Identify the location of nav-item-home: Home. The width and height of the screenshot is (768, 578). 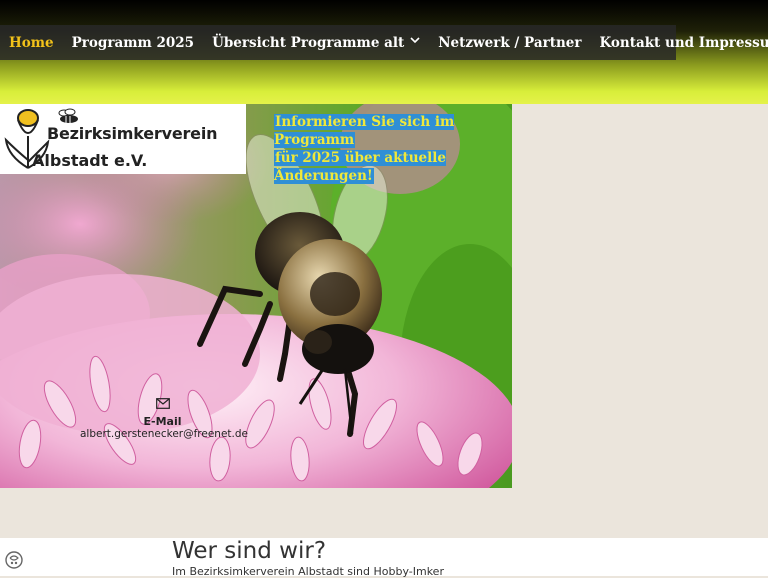
(31, 43).